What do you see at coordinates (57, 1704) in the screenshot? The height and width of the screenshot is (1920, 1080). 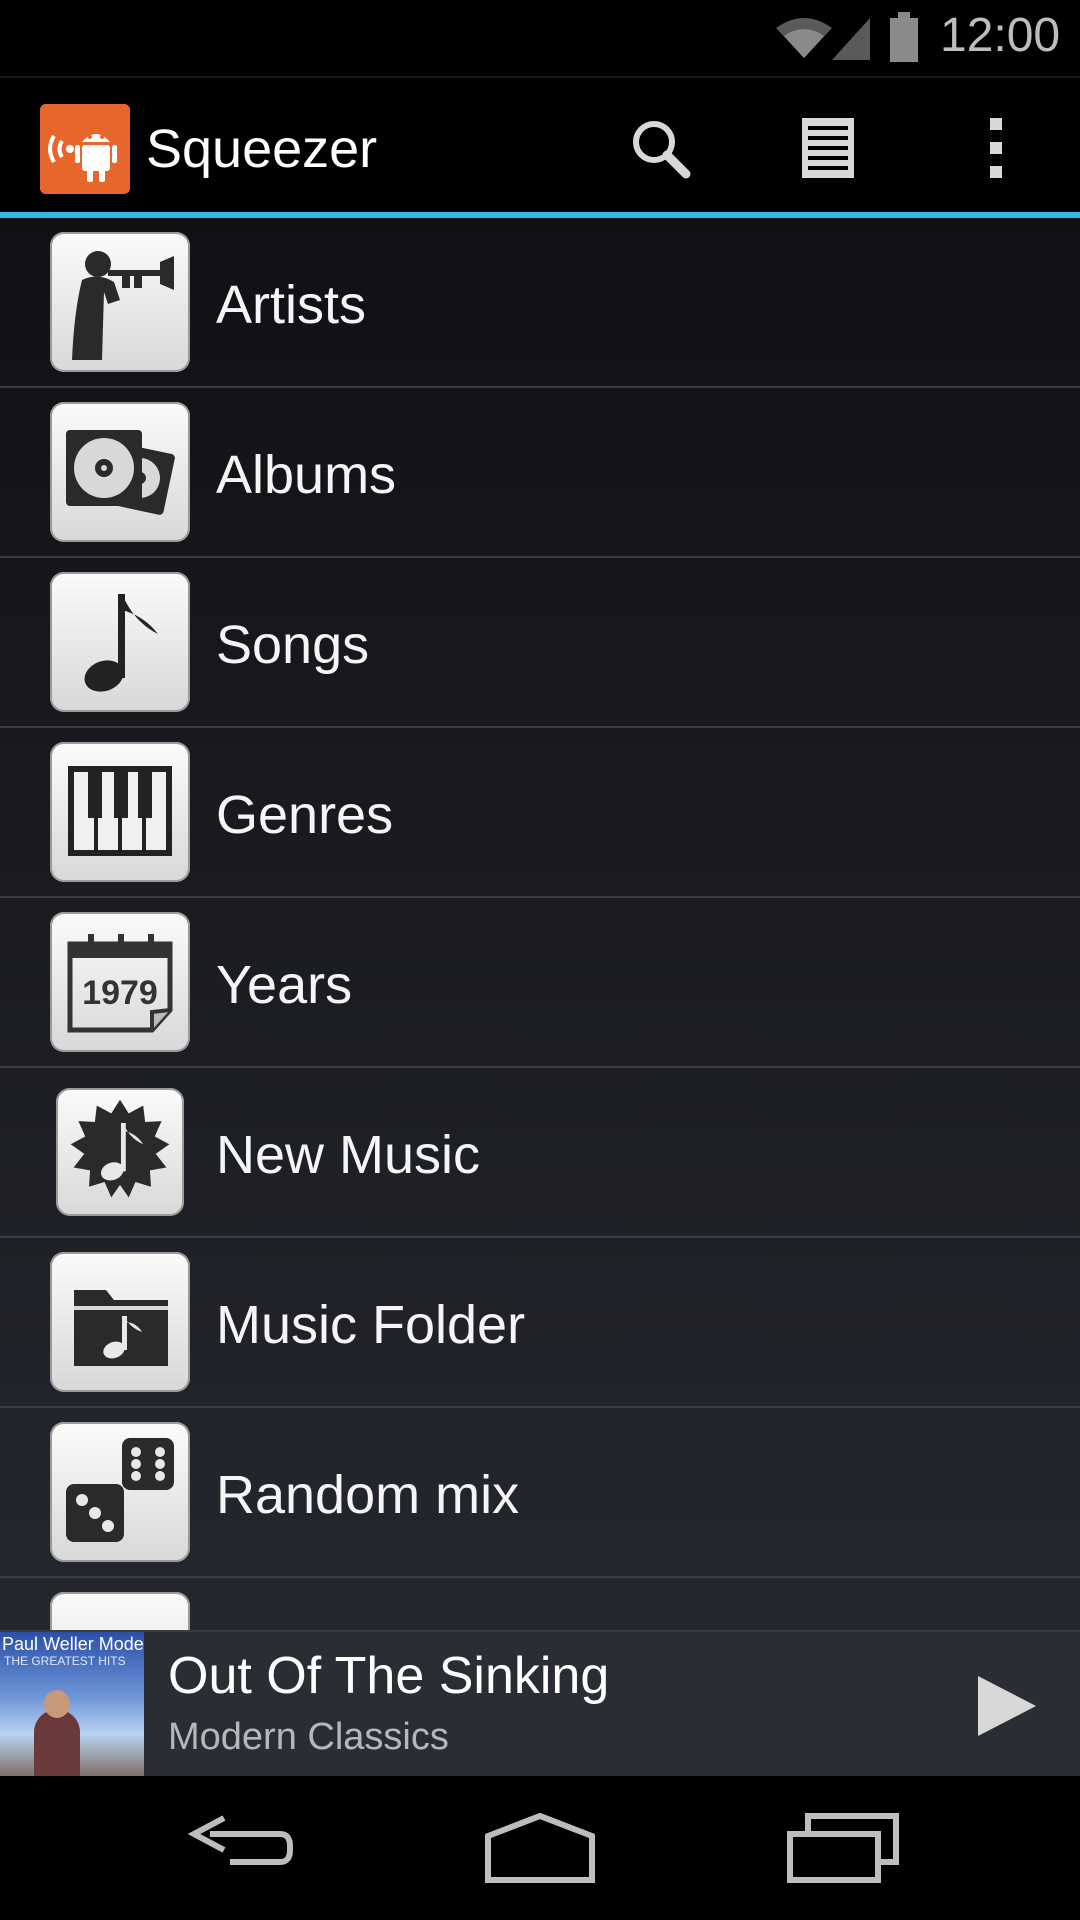 I see `album-art-head` at bounding box center [57, 1704].